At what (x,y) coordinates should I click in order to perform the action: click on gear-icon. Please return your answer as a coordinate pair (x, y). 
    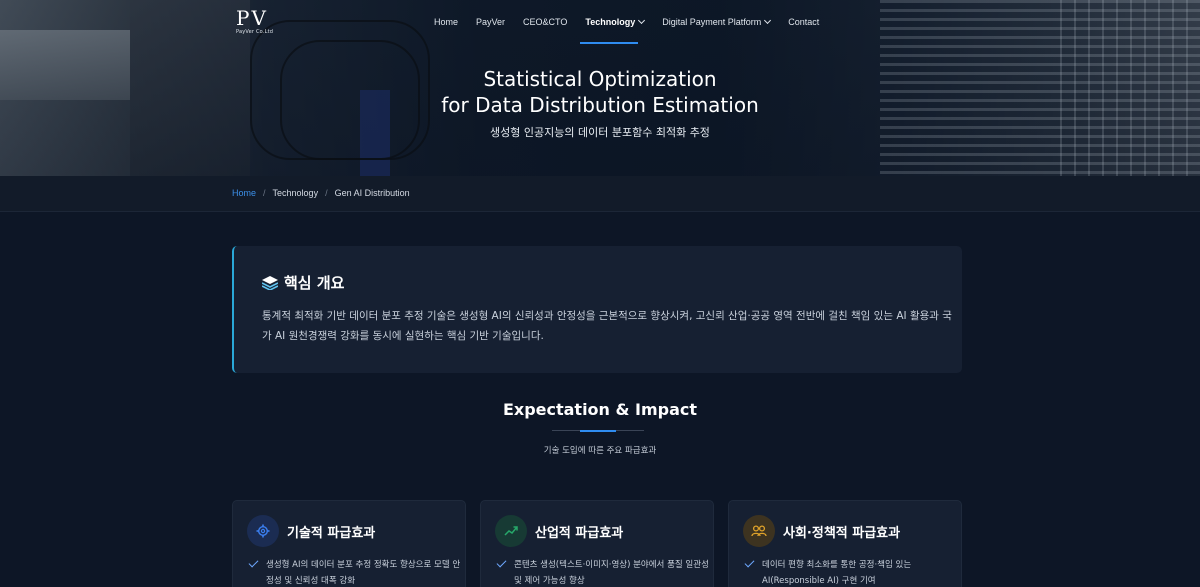
    Looking at the image, I should click on (263, 531).